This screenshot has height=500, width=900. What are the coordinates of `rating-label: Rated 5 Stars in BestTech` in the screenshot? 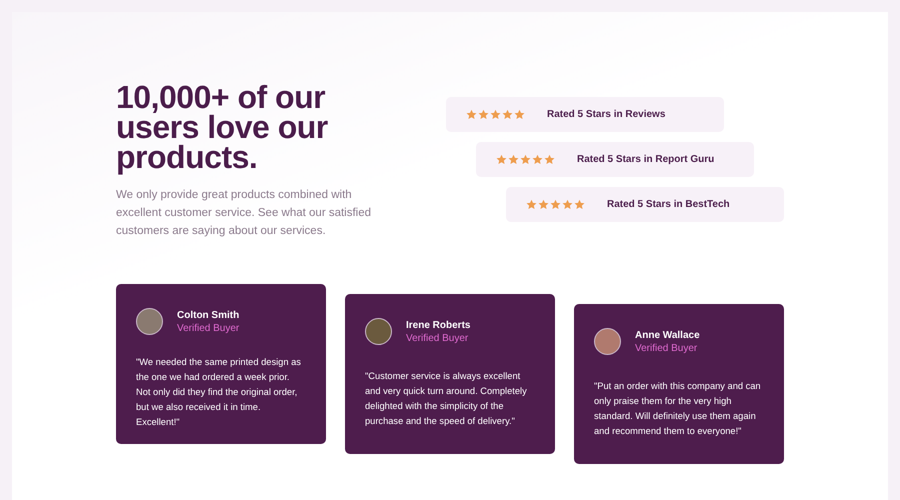 It's located at (668, 204).